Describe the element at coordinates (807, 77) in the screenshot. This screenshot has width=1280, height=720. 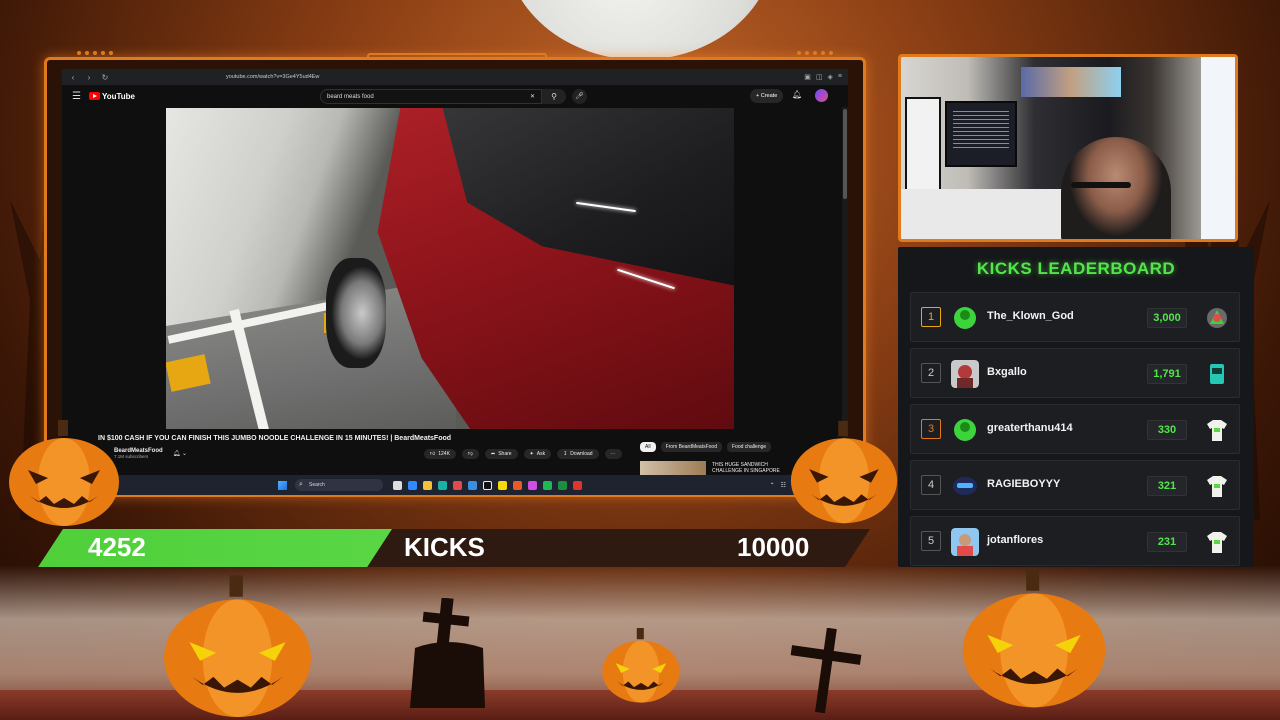
I see `extension-icon: ▣` at that location.